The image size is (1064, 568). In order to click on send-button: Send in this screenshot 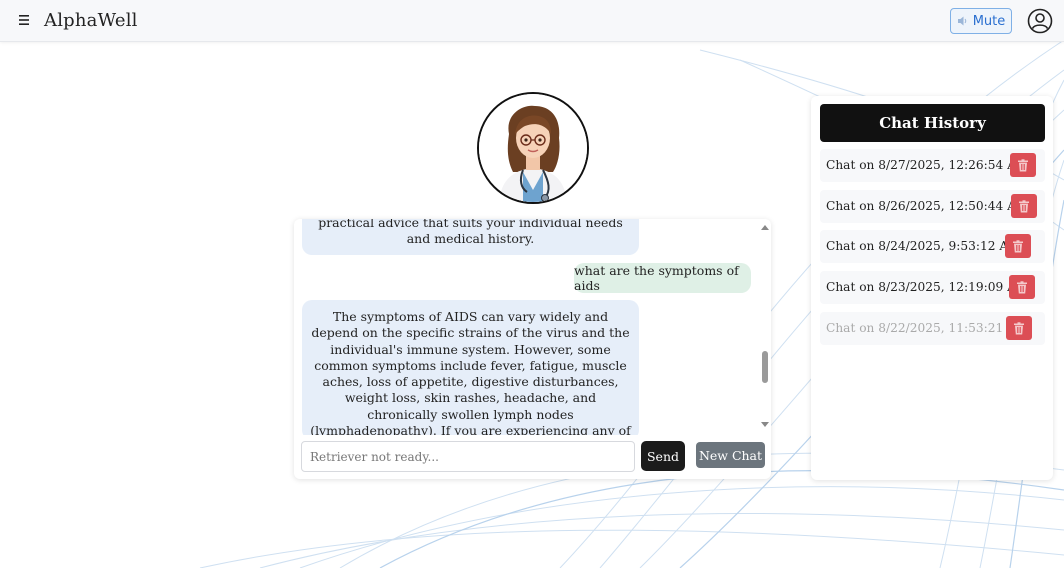, I will do `click(663, 456)`.